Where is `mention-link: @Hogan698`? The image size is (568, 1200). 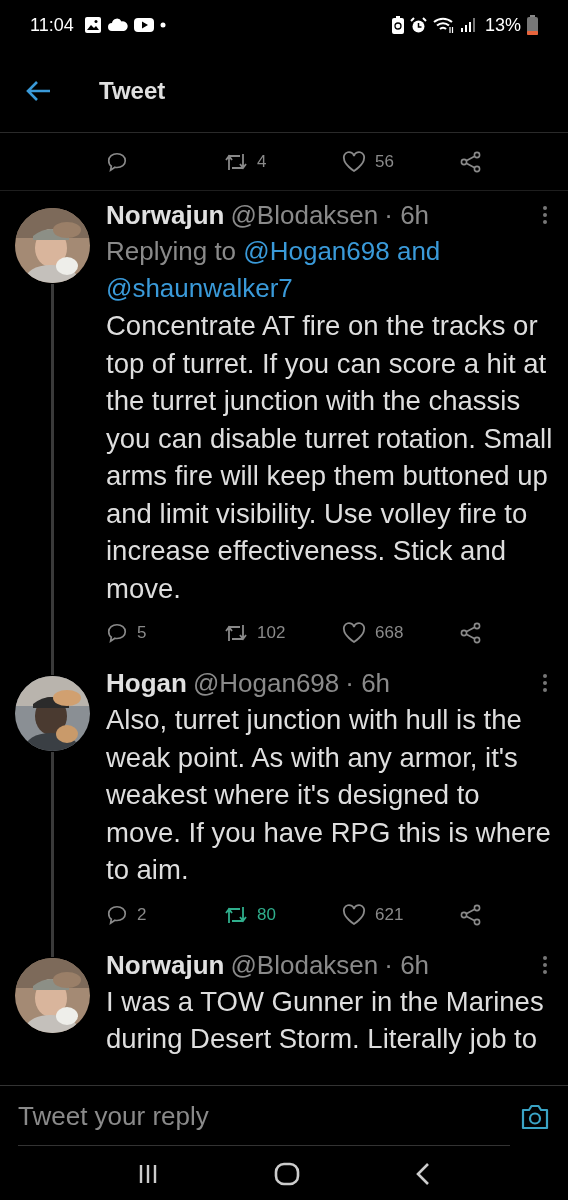
mention-link: @Hogan698 is located at coordinates (316, 251).